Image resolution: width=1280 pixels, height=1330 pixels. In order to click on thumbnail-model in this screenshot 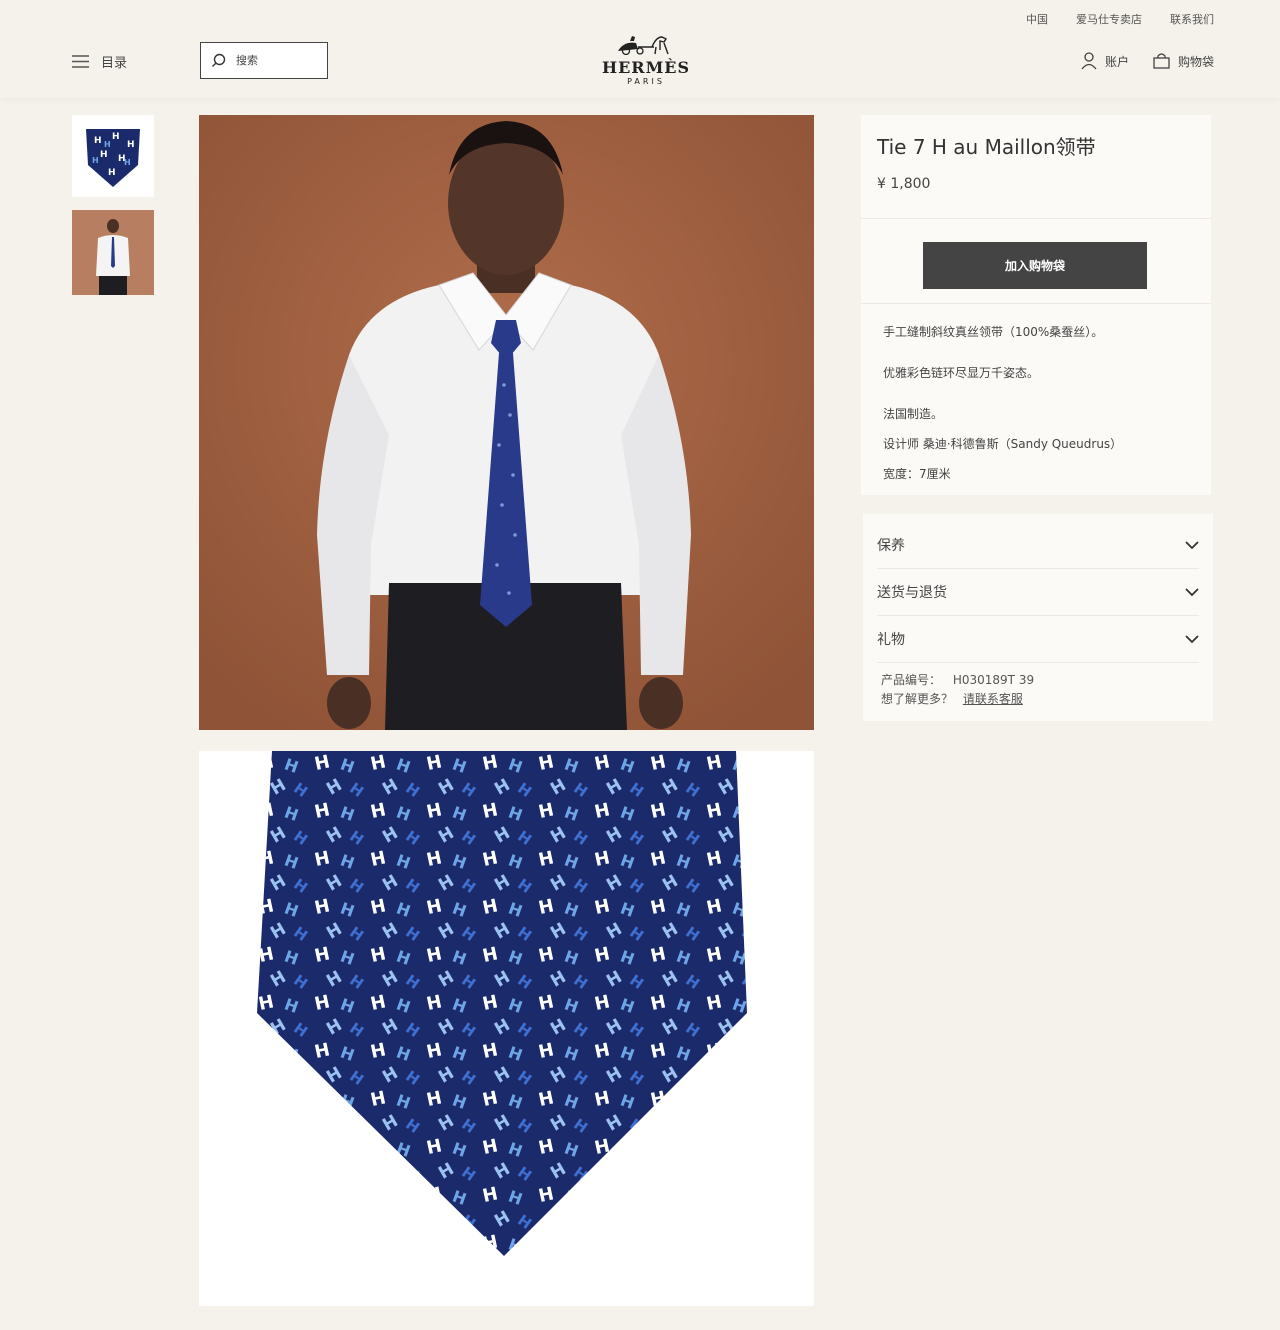, I will do `click(113, 252)`.